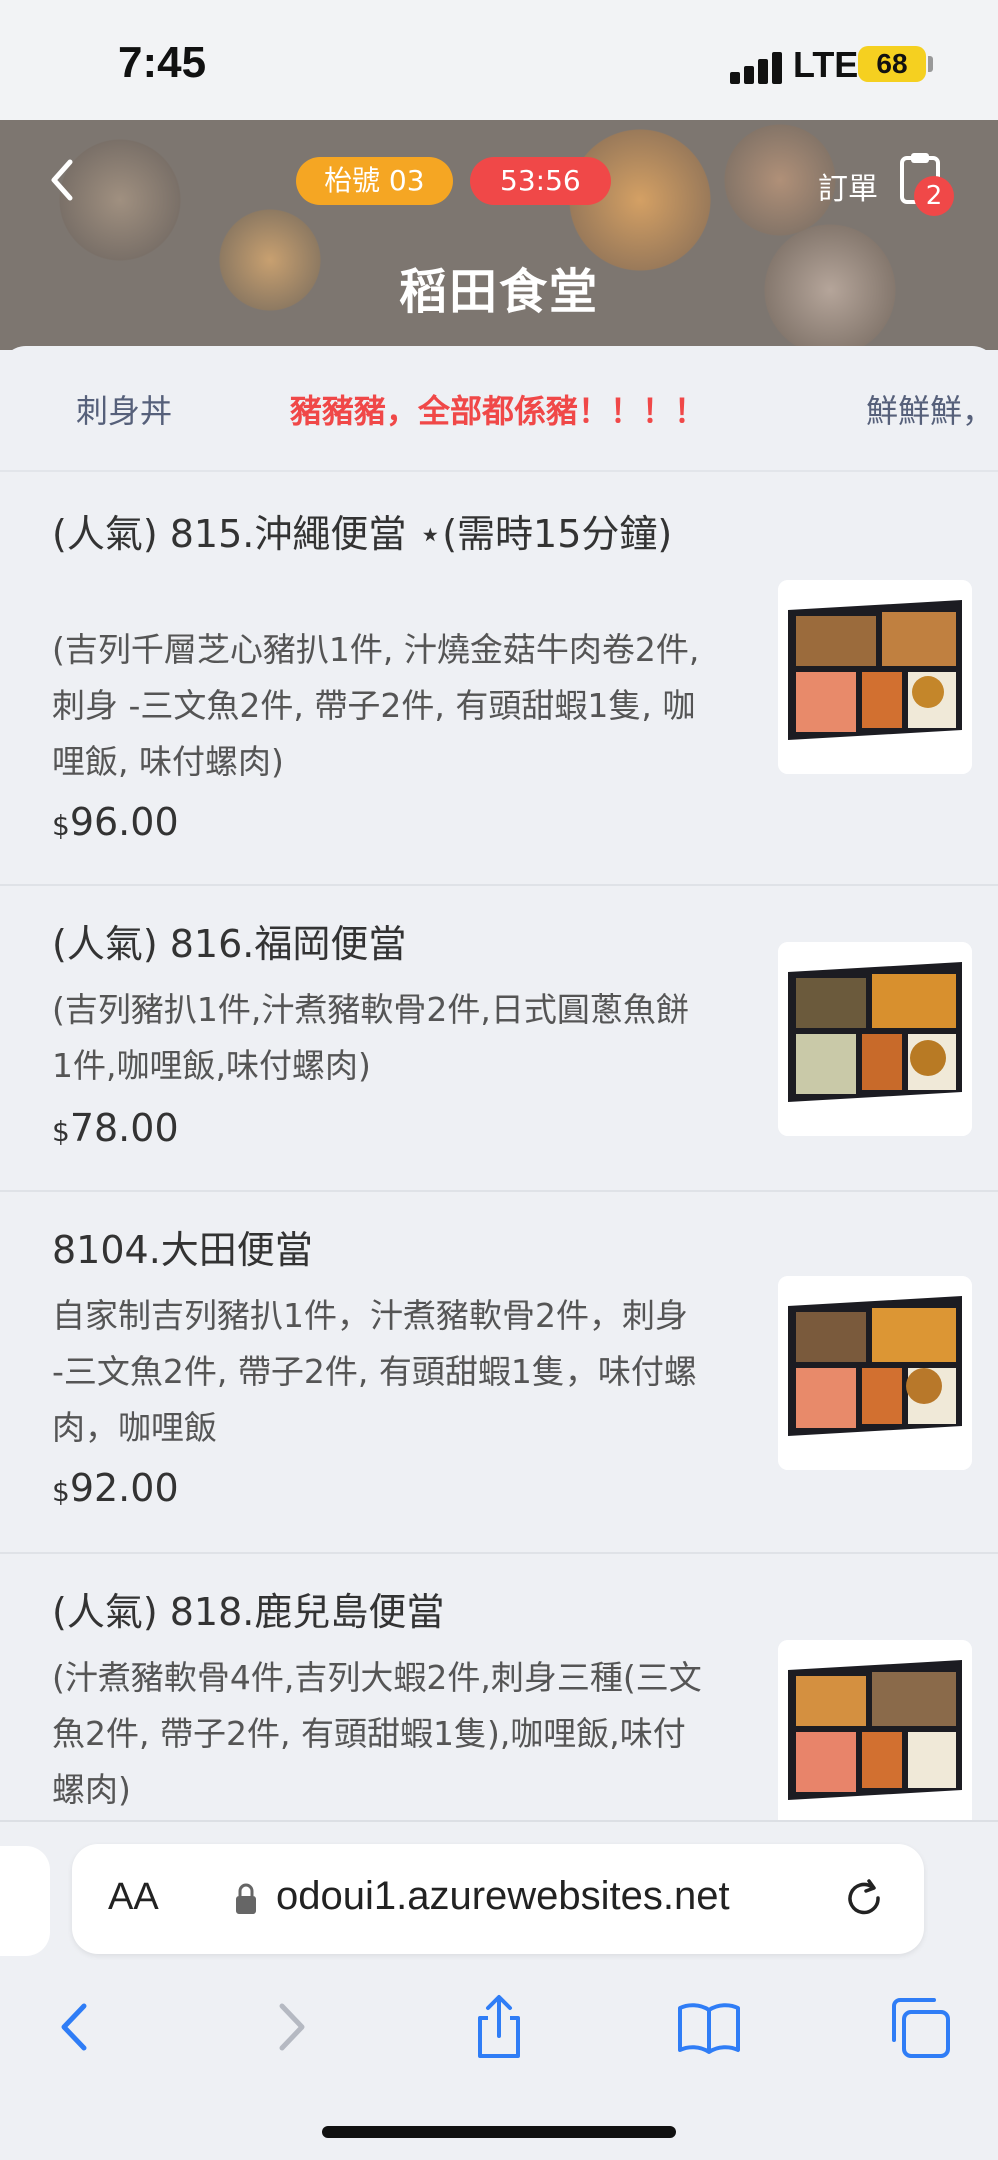 This screenshot has width=998, height=2160. I want to click on bookmarks-button, so click(709, 2027).